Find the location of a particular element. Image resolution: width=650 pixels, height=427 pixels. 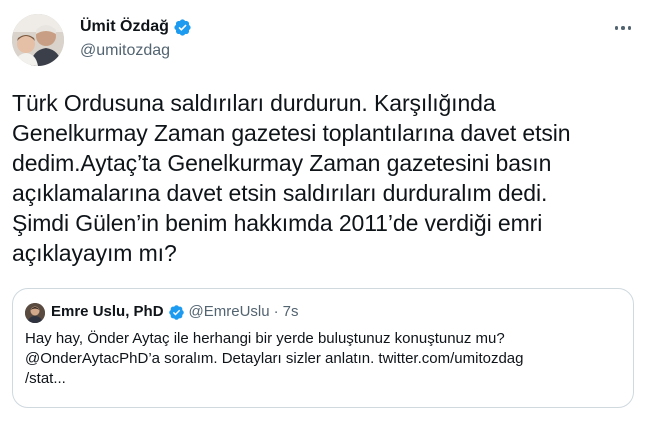

quoted-tweet-header: Emre Uslu, PhD @EmreUslu · 7s is located at coordinates (174, 312).